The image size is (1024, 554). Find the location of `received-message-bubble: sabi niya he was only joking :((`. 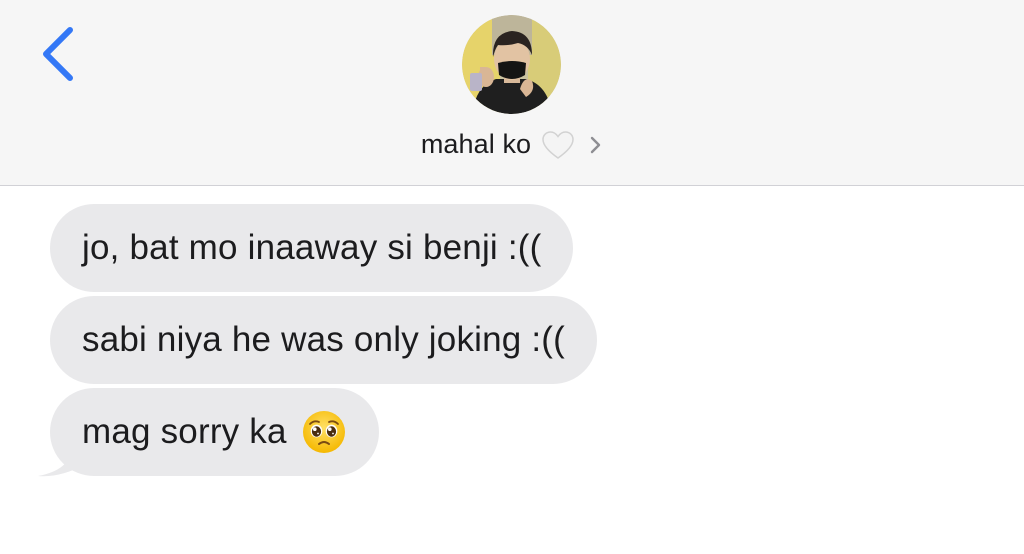

received-message-bubble: sabi niya he was only joking :(( is located at coordinates (324, 340).